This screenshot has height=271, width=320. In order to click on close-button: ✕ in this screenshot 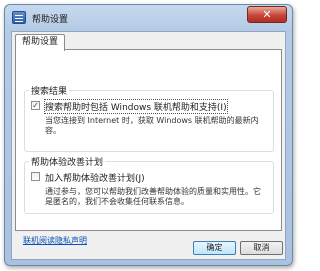, I will do `click(267, 14)`.